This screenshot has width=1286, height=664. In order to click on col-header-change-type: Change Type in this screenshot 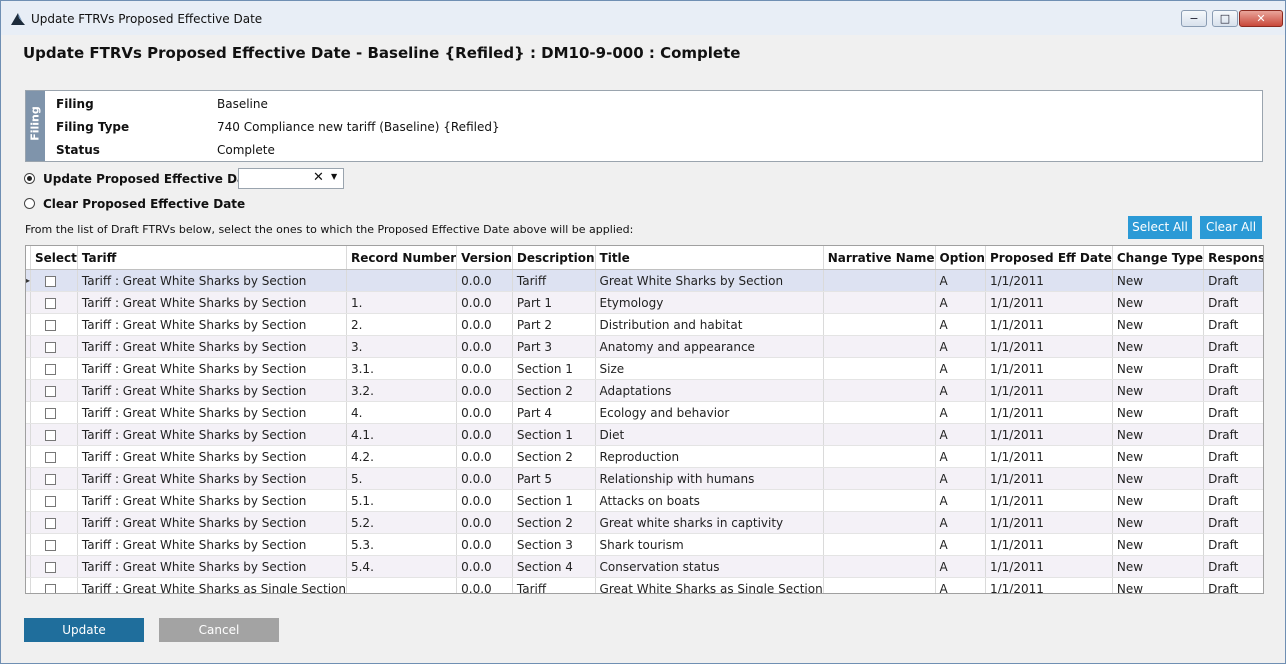, I will do `click(1158, 258)`.